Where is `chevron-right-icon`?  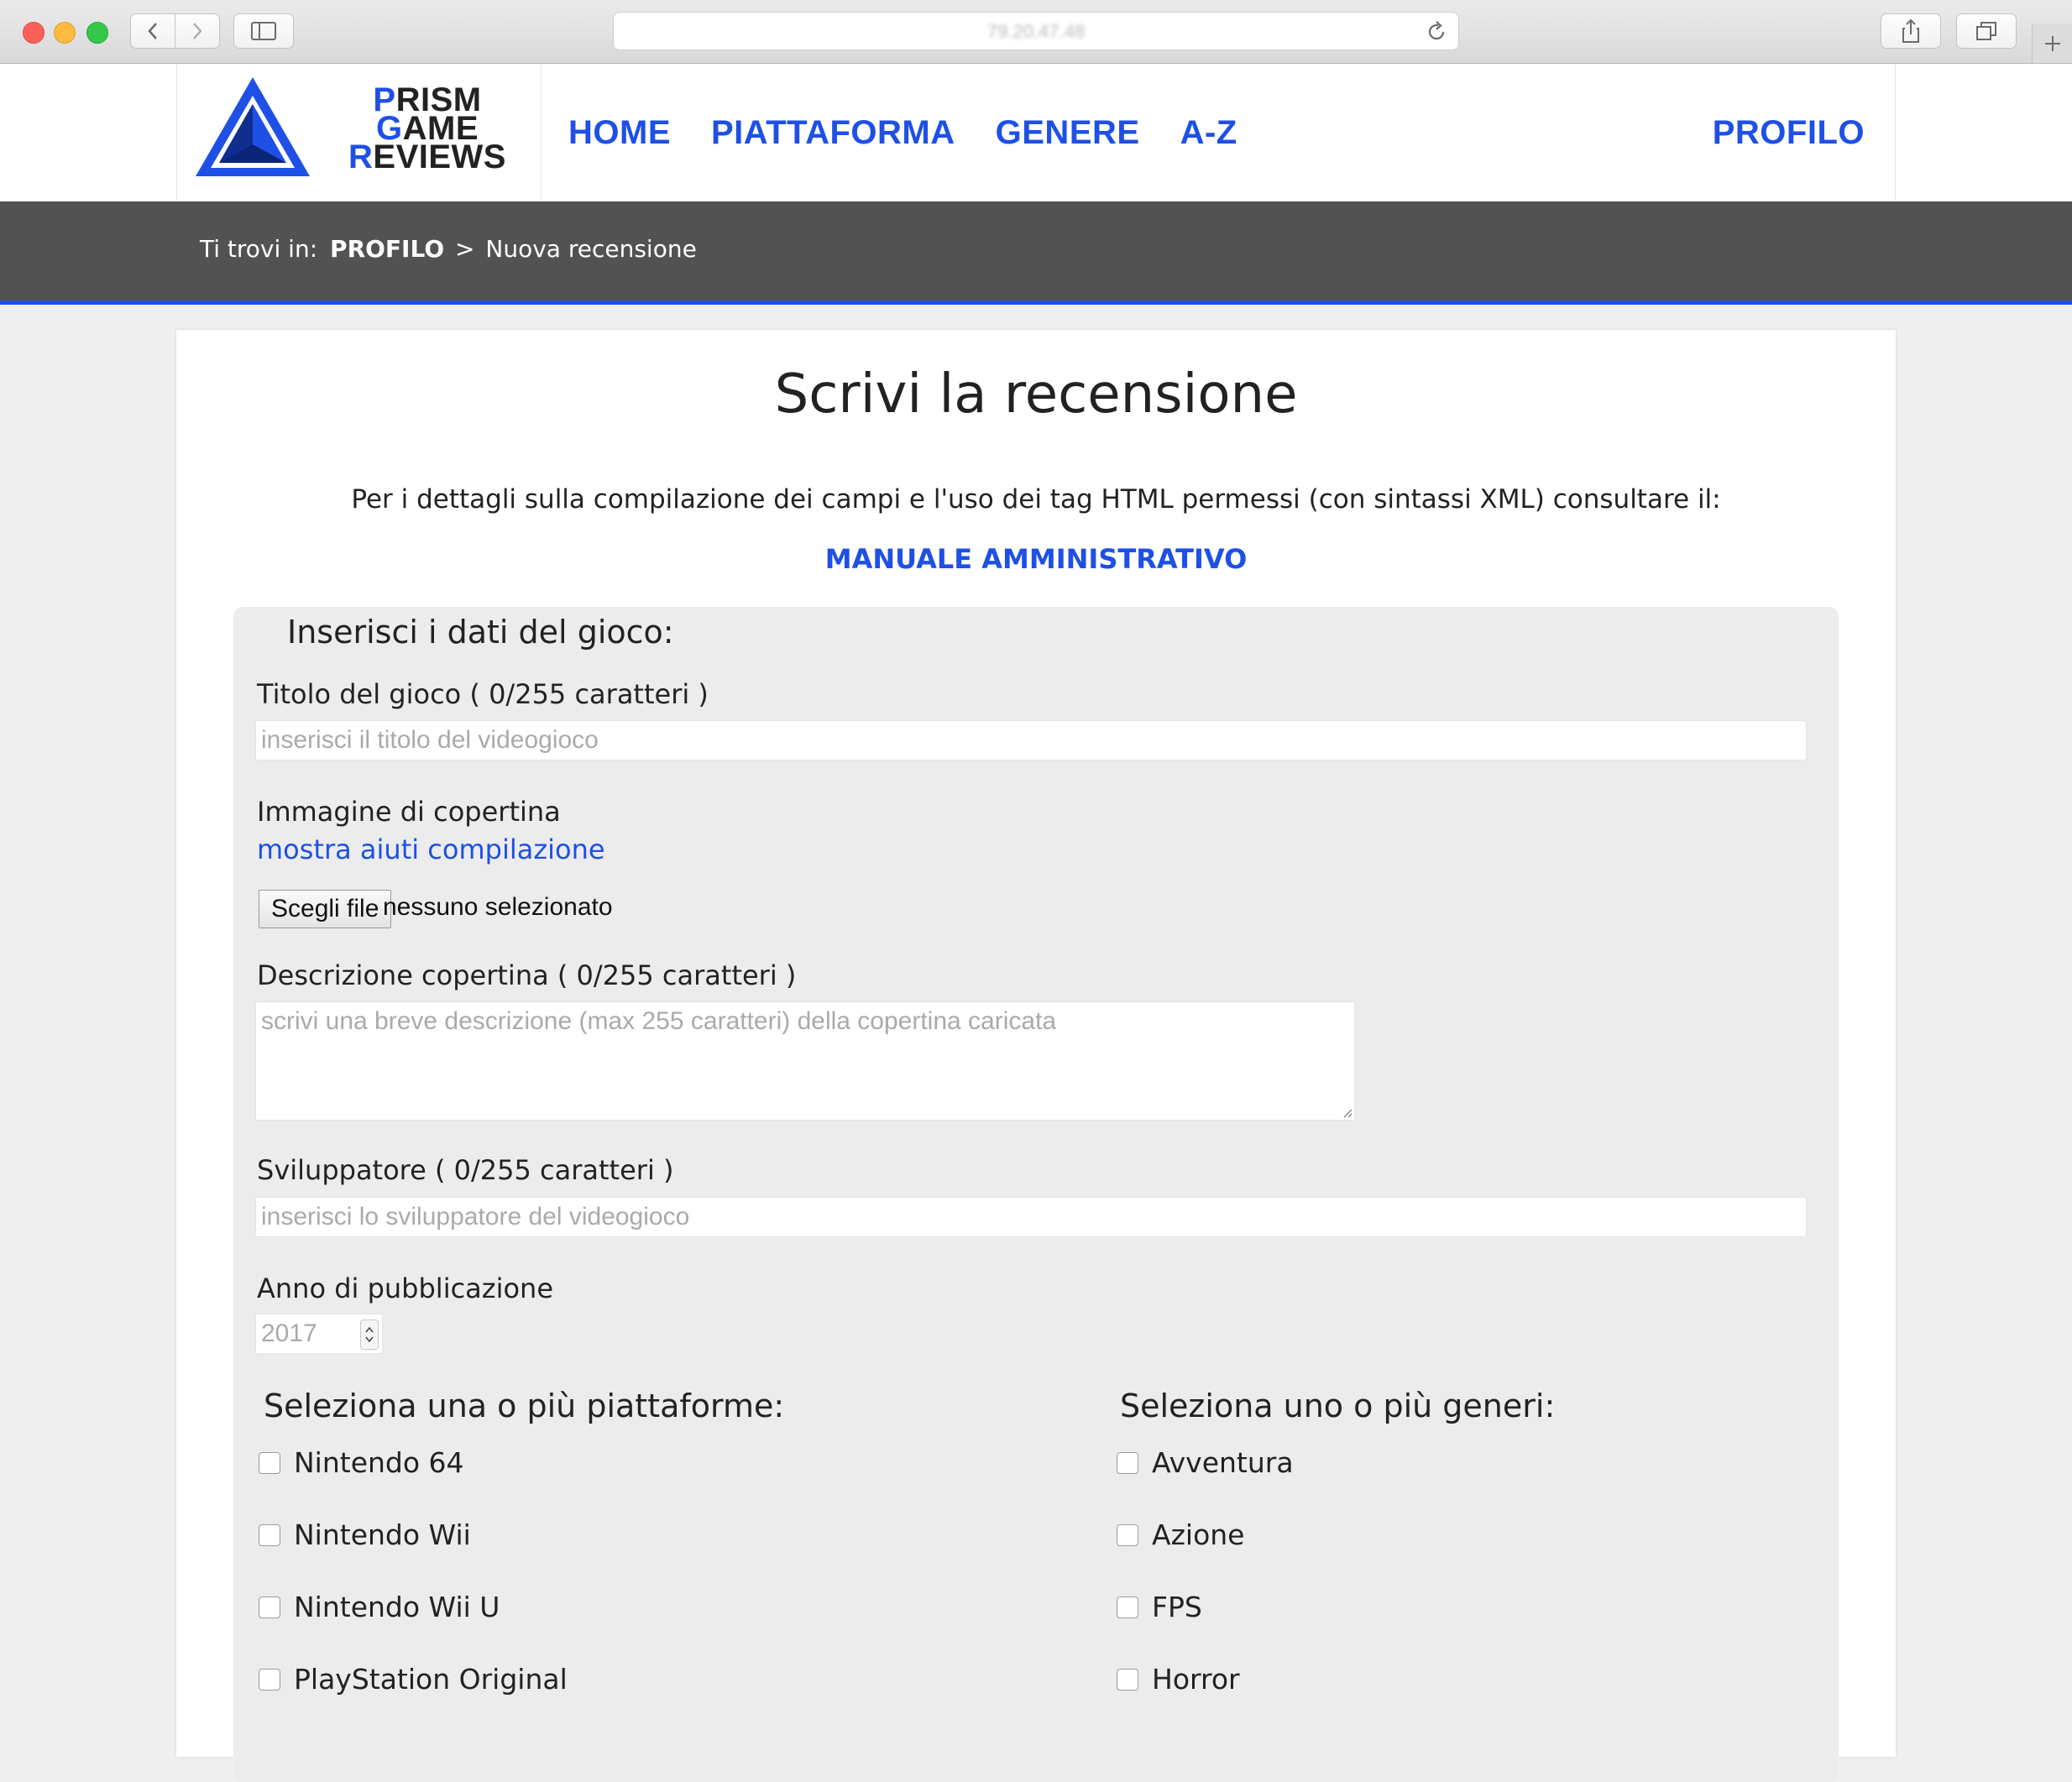 chevron-right-icon is located at coordinates (197, 31).